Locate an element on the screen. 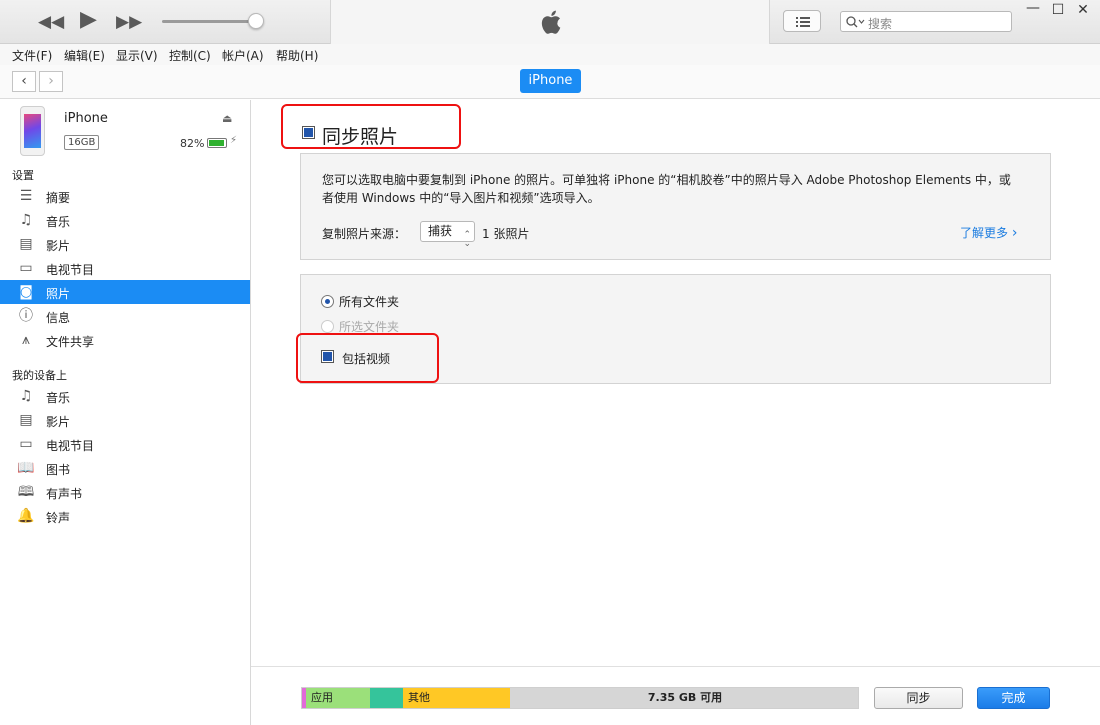 The height and width of the screenshot is (725, 1100). volume-knob is located at coordinates (256, 21).